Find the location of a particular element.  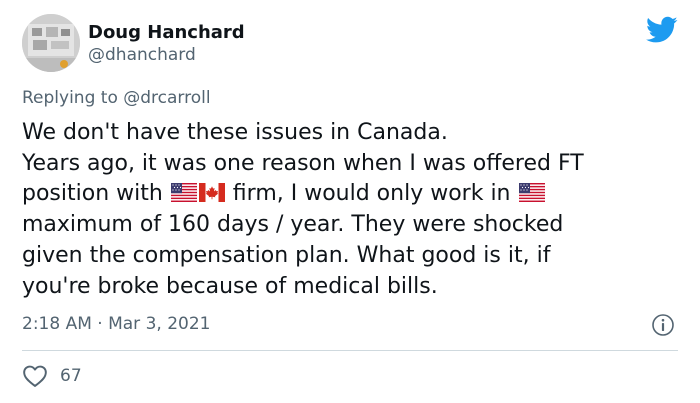

info-icon is located at coordinates (663, 325).